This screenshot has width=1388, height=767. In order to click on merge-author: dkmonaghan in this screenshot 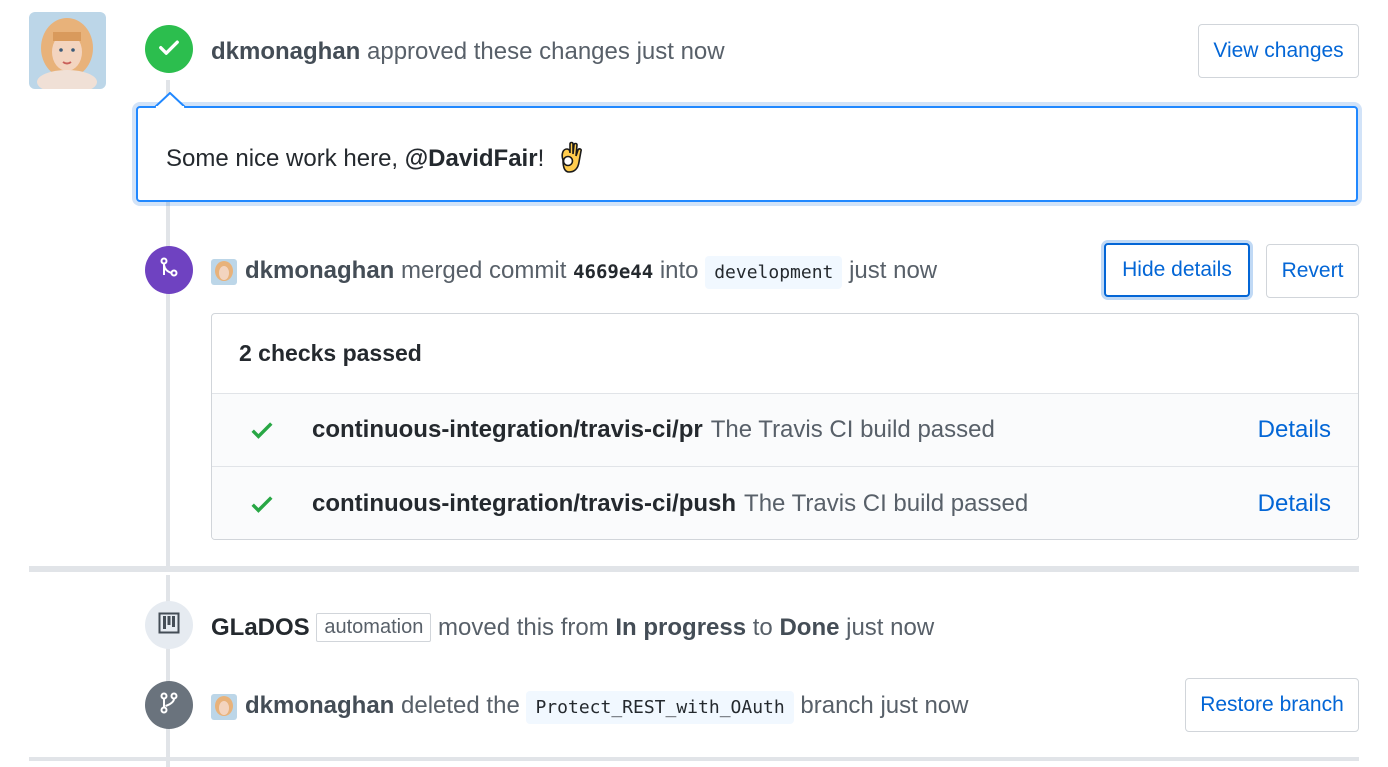, I will do `click(319, 270)`.